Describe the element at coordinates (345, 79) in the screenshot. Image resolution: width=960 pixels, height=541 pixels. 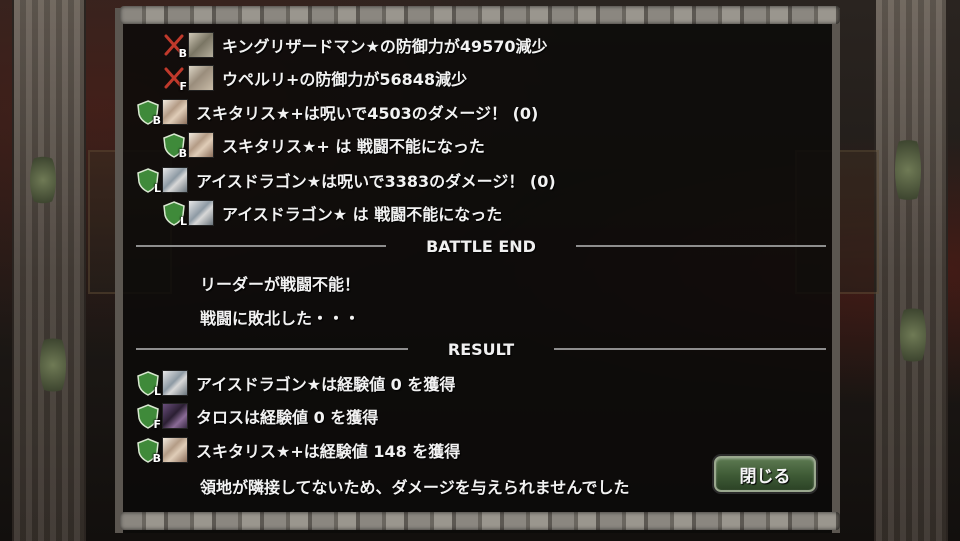
I see `log-text: ウペルリ+の防御力が56848減少` at that location.